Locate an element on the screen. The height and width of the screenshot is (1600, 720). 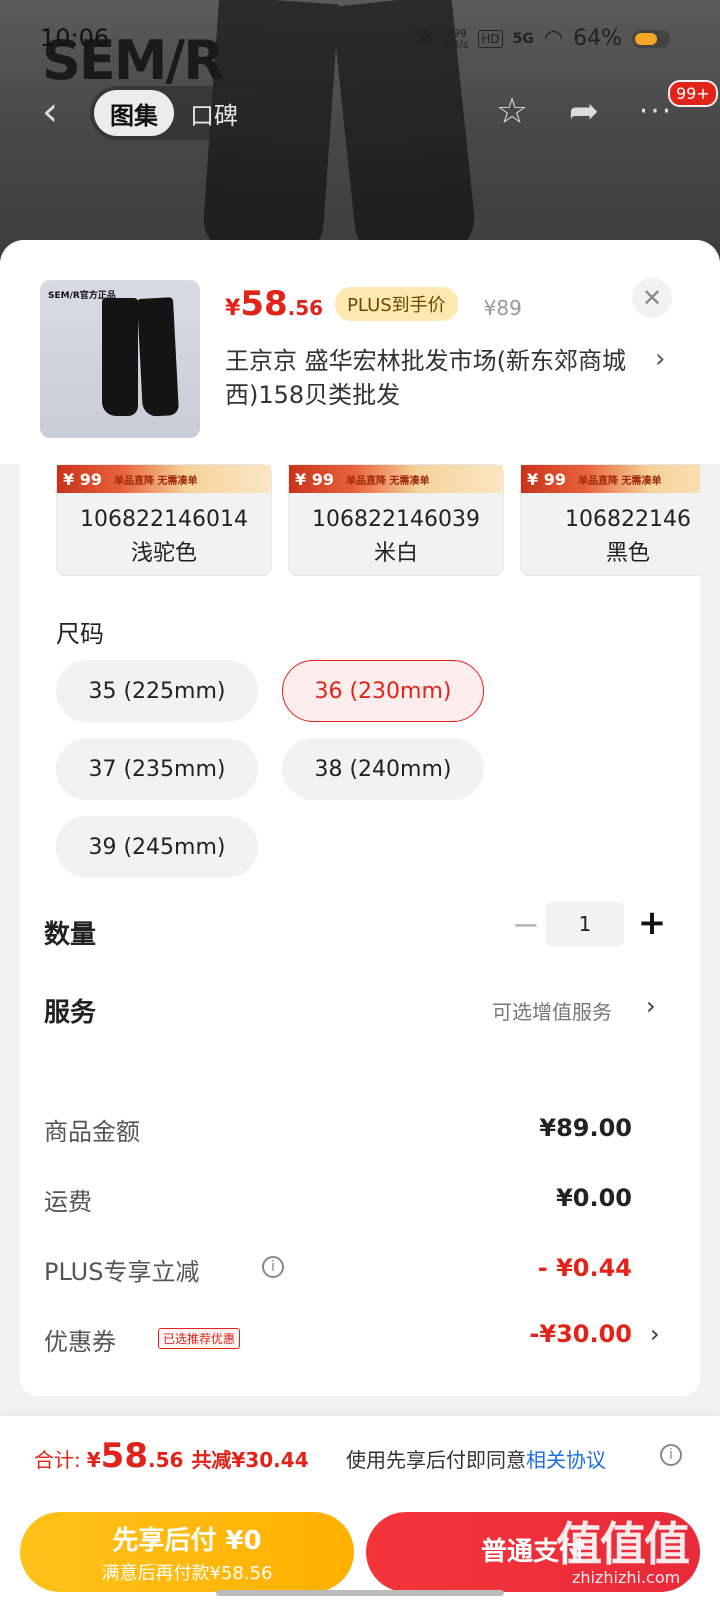
tab-switch: 图集 口碑 is located at coordinates (178, 113).